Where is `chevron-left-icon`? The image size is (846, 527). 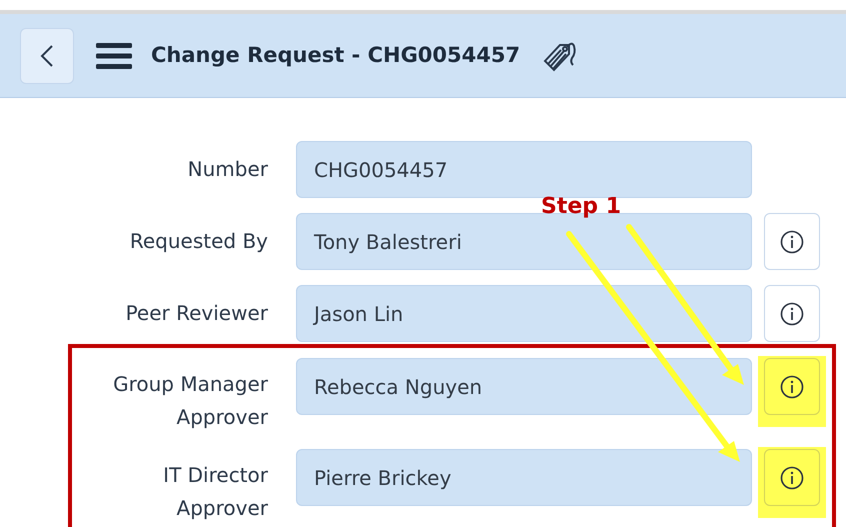 chevron-left-icon is located at coordinates (47, 56).